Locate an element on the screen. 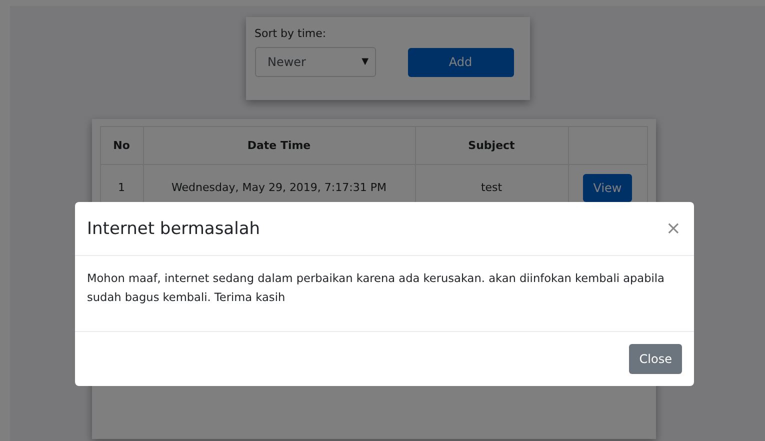 The image size is (765, 441). modal-message: Mohon maaf, internet sedang dalam perbaikan karena ada kerusakan. akan diinfokan kembali apabila sudah bagus kembali. Terima kasih is located at coordinates (375, 288).